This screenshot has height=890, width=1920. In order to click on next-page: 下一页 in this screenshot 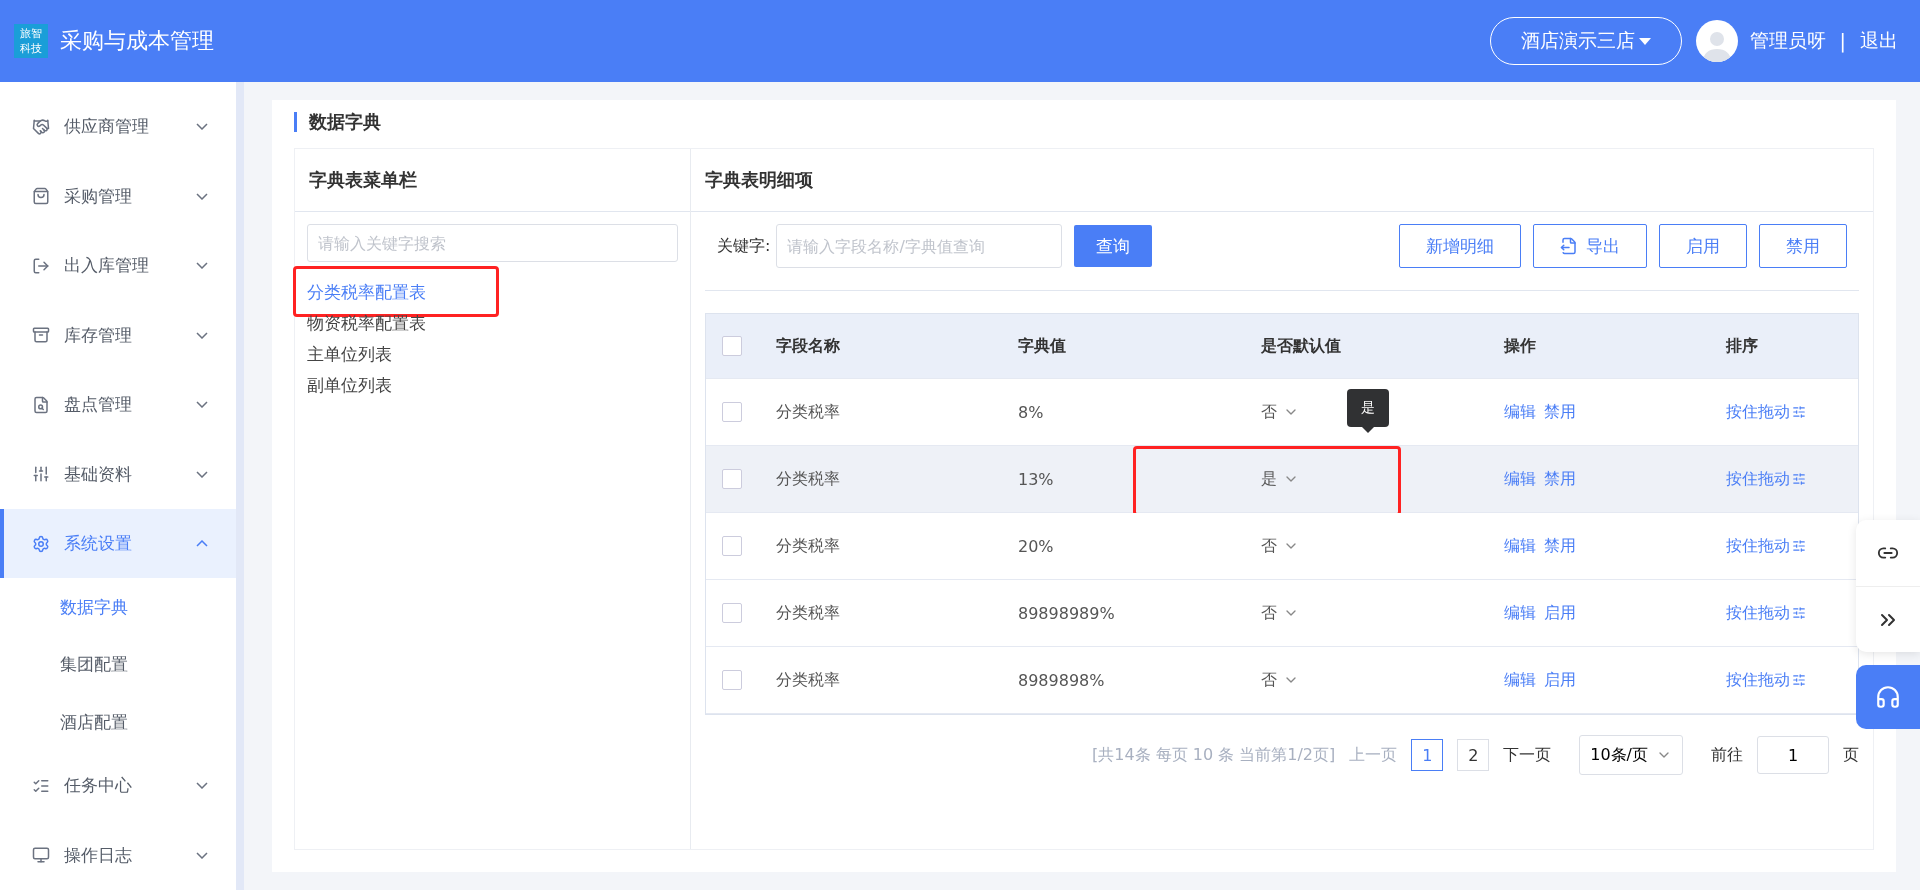, I will do `click(1527, 755)`.